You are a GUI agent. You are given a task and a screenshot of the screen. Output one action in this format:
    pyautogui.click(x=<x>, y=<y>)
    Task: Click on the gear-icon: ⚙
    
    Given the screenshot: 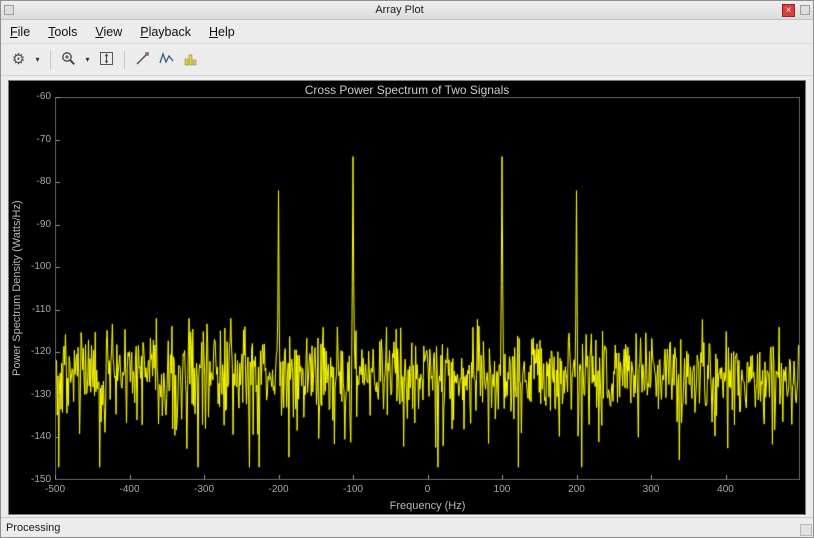 What is the action you would take?
    pyautogui.click(x=18, y=59)
    